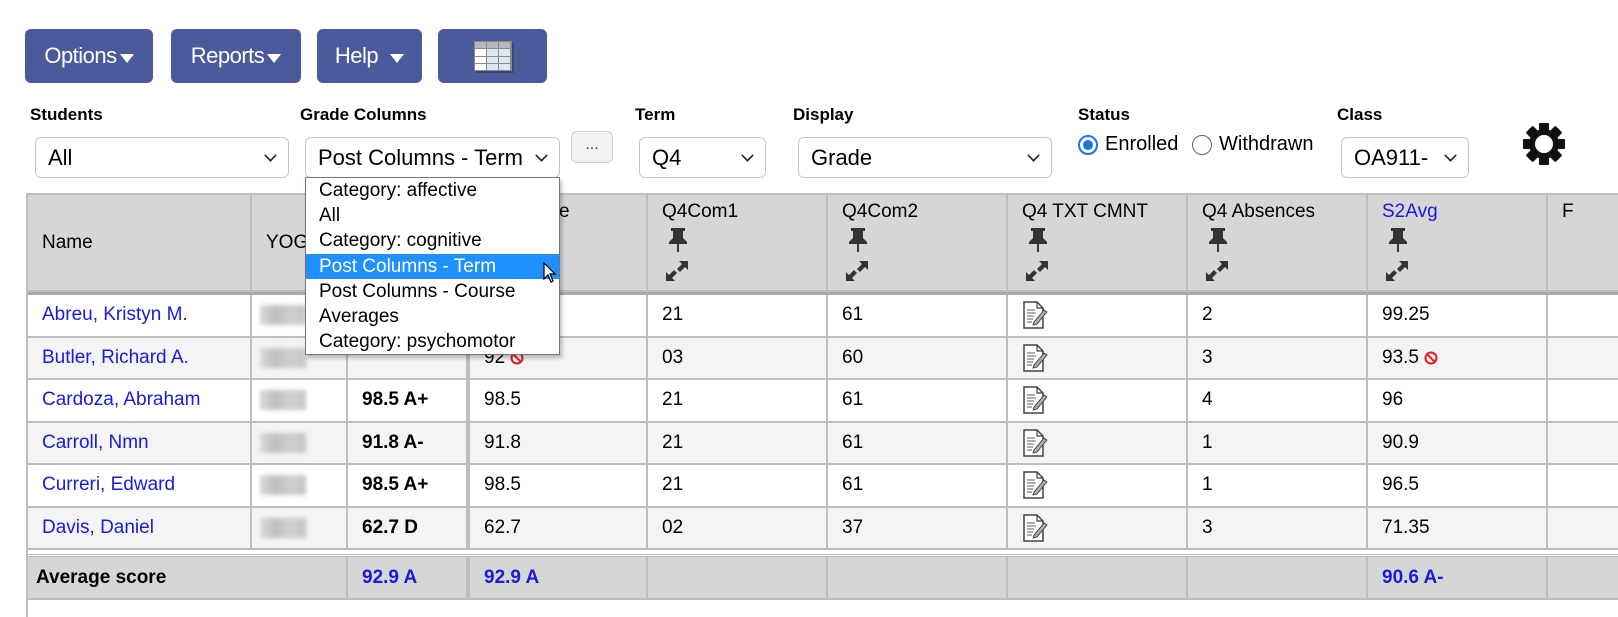 This screenshot has height=617, width=1618. I want to click on average-q4com1, so click(738, 578).